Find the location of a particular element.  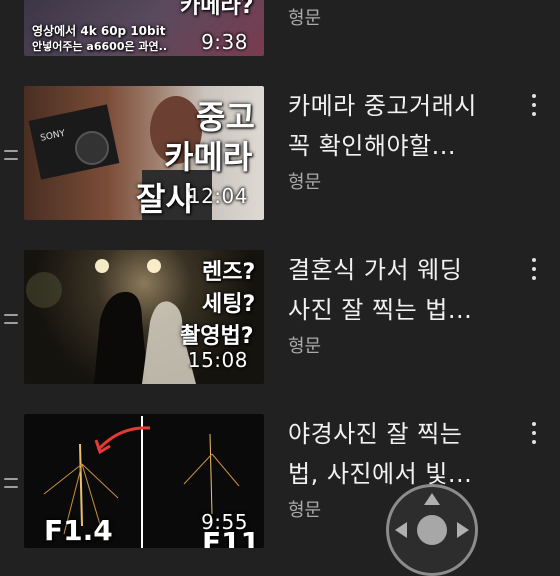

thumbnail-overlay-text: 촬영법? is located at coordinates (217, 336).